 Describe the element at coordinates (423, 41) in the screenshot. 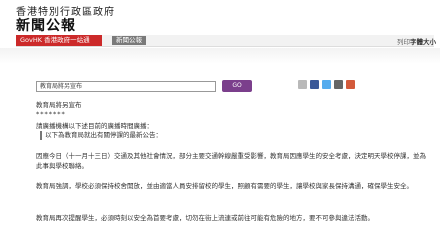

I see `font-size-control: 字體大小` at that location.